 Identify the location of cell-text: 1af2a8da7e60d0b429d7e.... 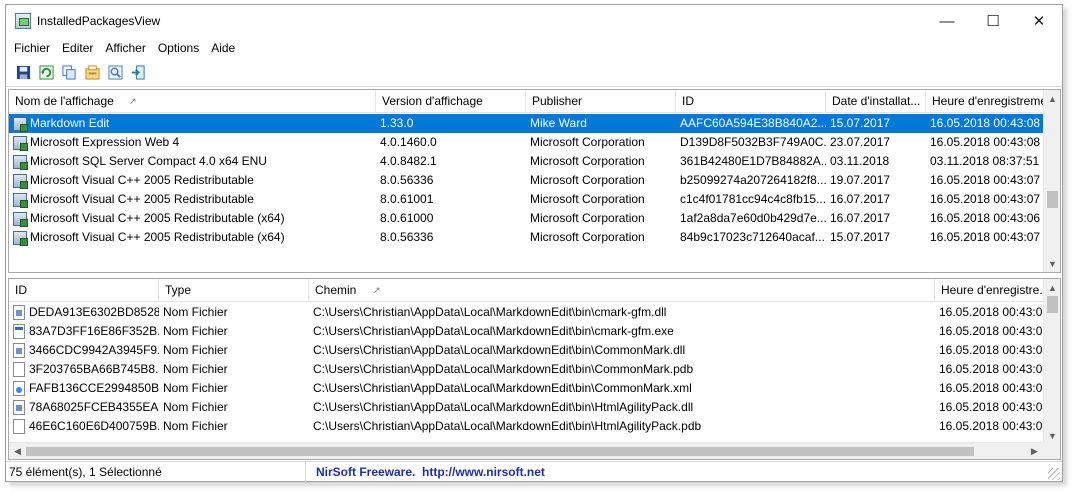
(753, 218).